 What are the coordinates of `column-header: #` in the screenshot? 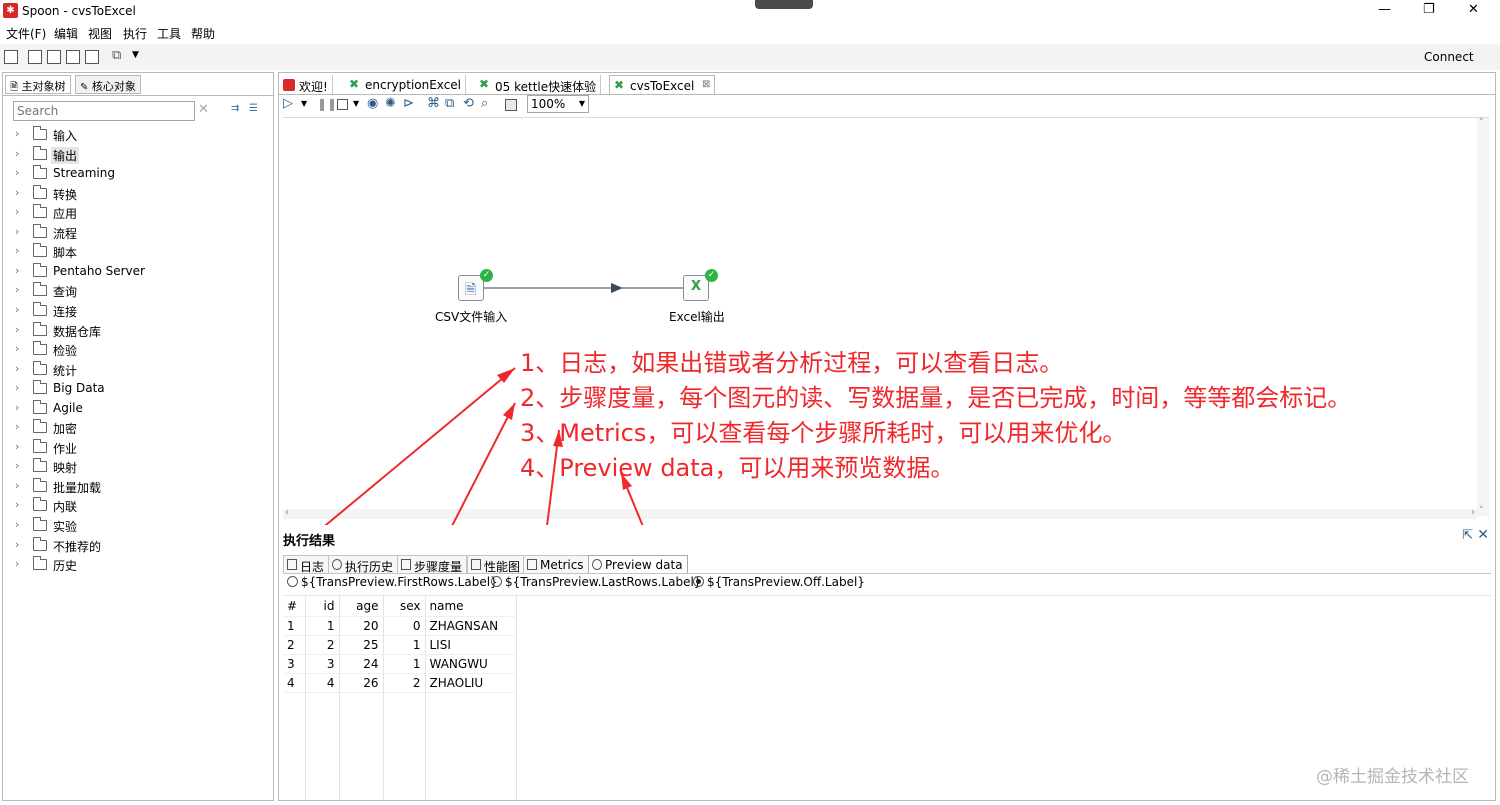 It's located at (294, 607).